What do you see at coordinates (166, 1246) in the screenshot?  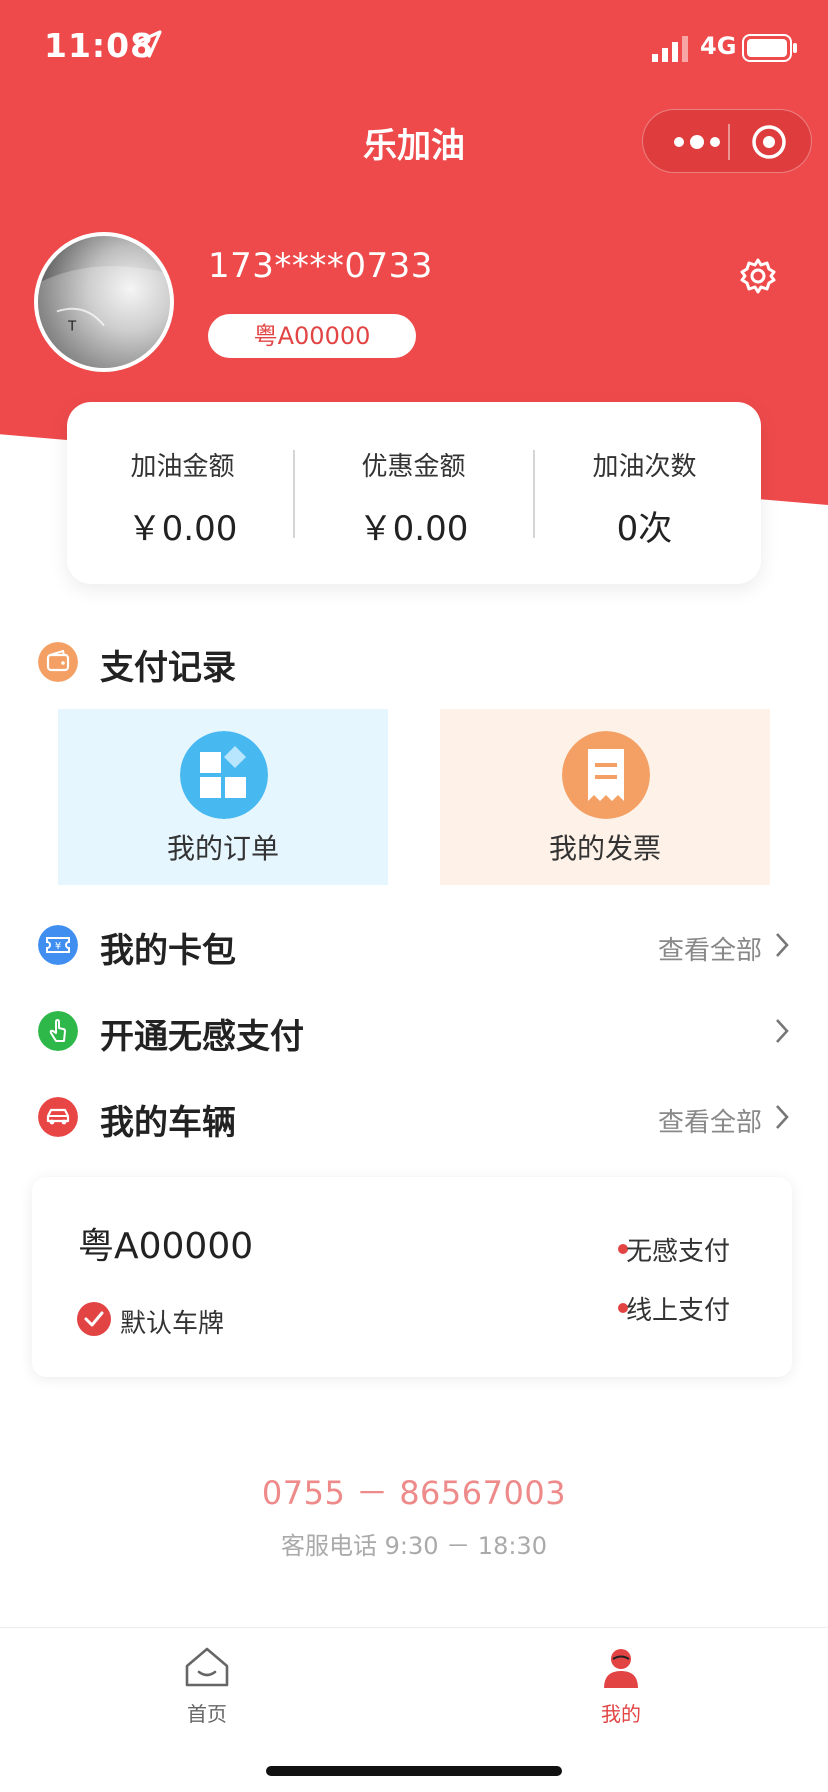 I see `vehicle-plate: 粤A00000` at bounding box center [166, 1246].